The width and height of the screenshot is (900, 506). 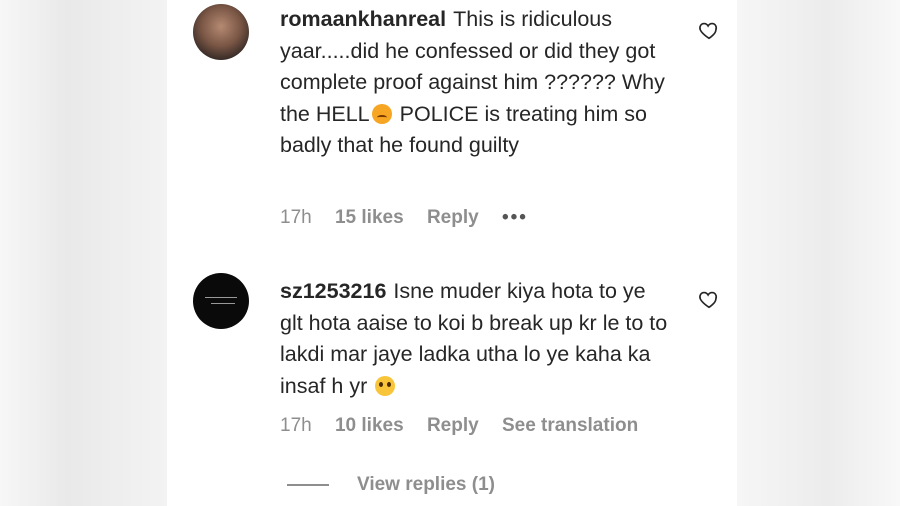 I want to click on see-translation-button: See translation, so click(x=570, y=425).